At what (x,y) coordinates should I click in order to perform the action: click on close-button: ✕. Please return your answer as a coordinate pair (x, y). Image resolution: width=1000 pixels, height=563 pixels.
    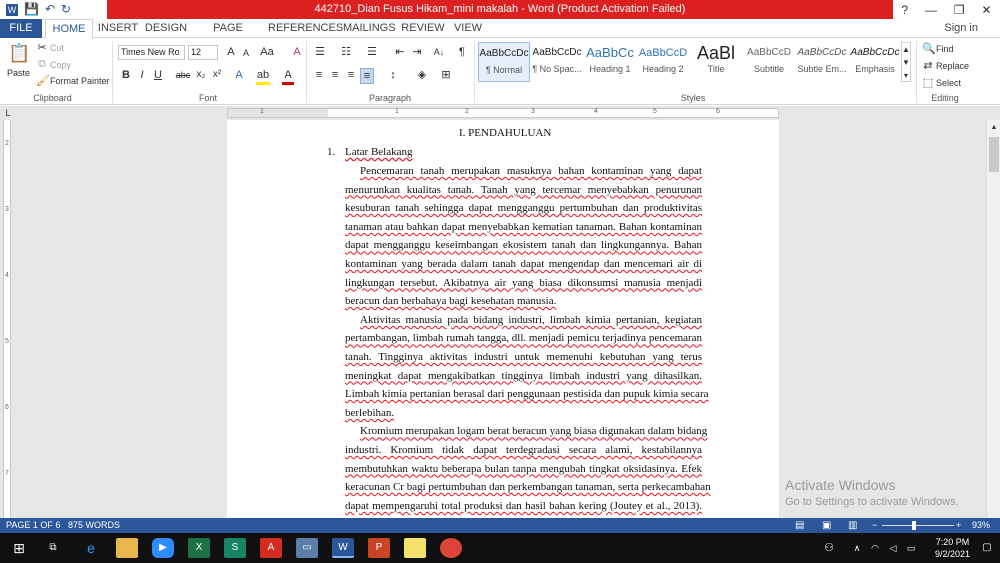
    Looking at the image, I should click on (986, 10).